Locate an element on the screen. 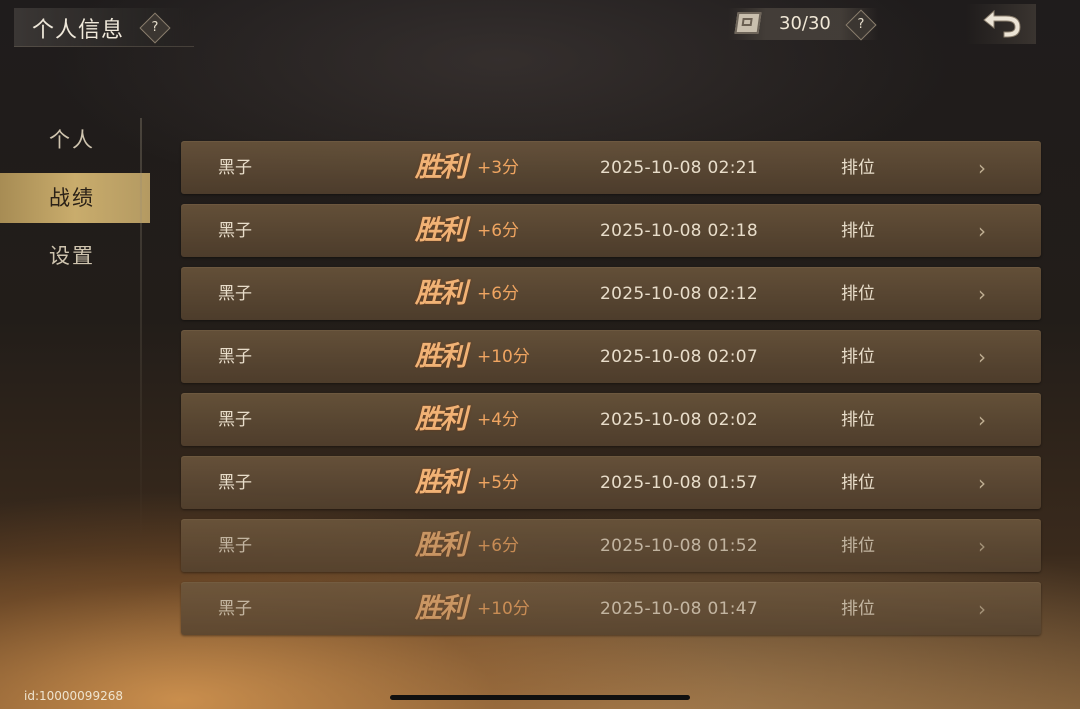  match-time: 2025-10-08 01:52 is located at coordinates (679, 546).